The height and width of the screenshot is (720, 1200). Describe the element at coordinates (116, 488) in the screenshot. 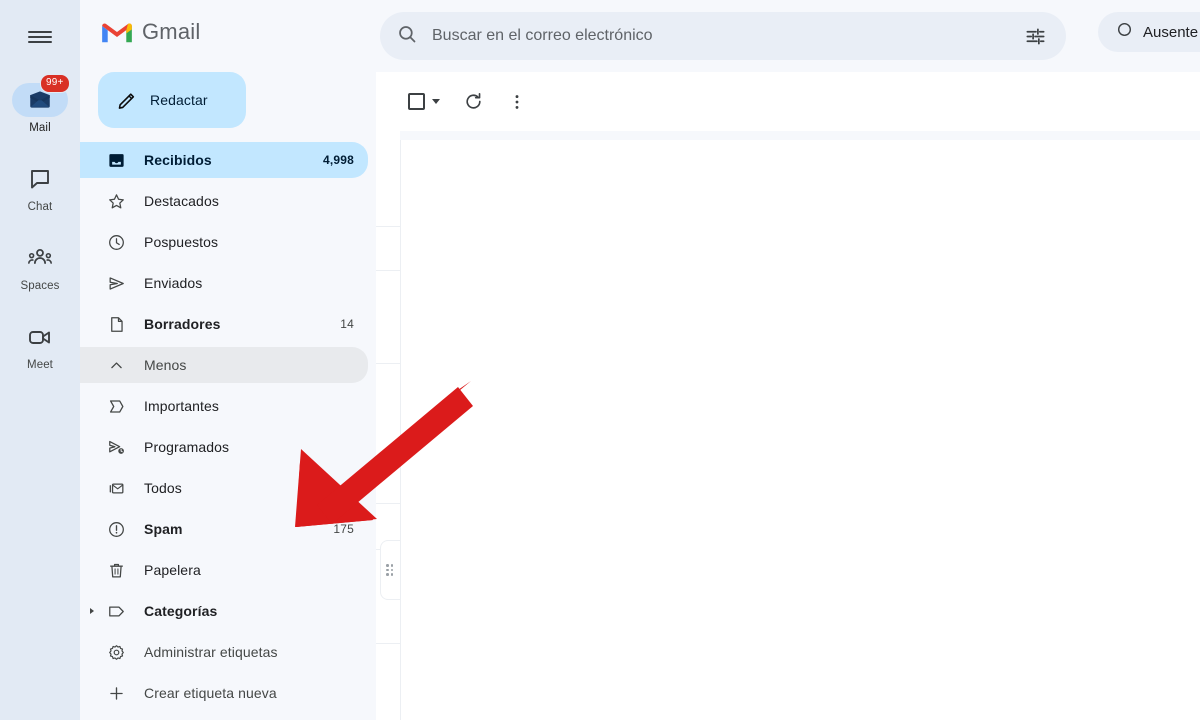

I see `all-mail-archive-icon` at that location.